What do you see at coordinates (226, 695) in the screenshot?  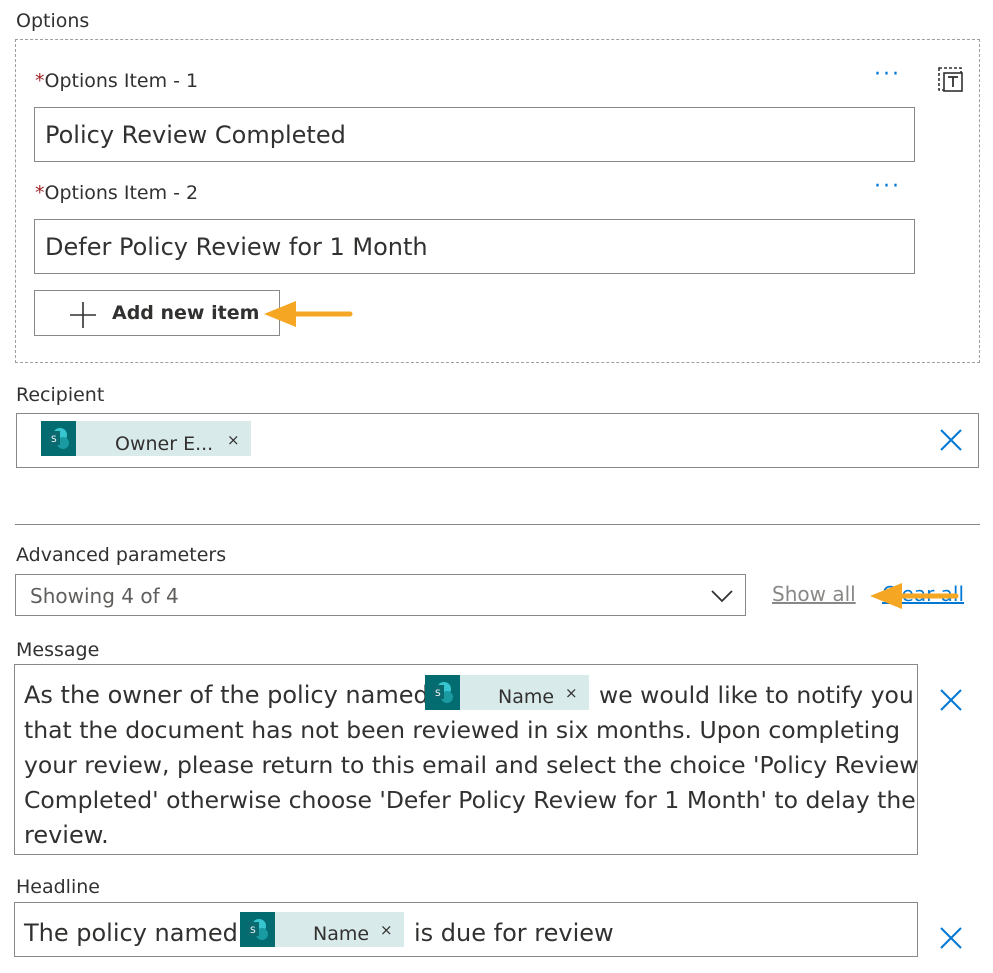 I see `message-text-before-token: As the owner of the policy named` at bounding box center [226, 695].